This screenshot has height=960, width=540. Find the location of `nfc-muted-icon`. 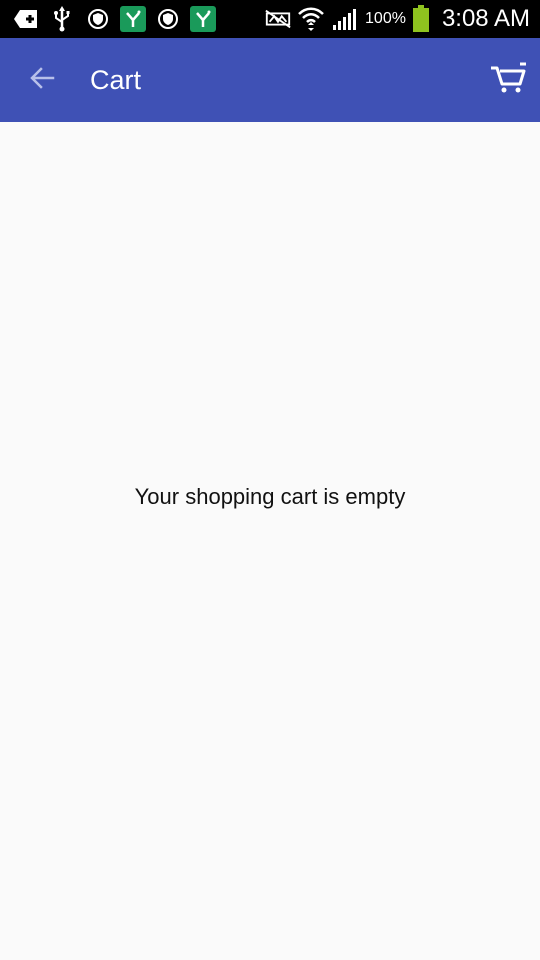

nfc-muted-icon is located at coordinates (278, 19).